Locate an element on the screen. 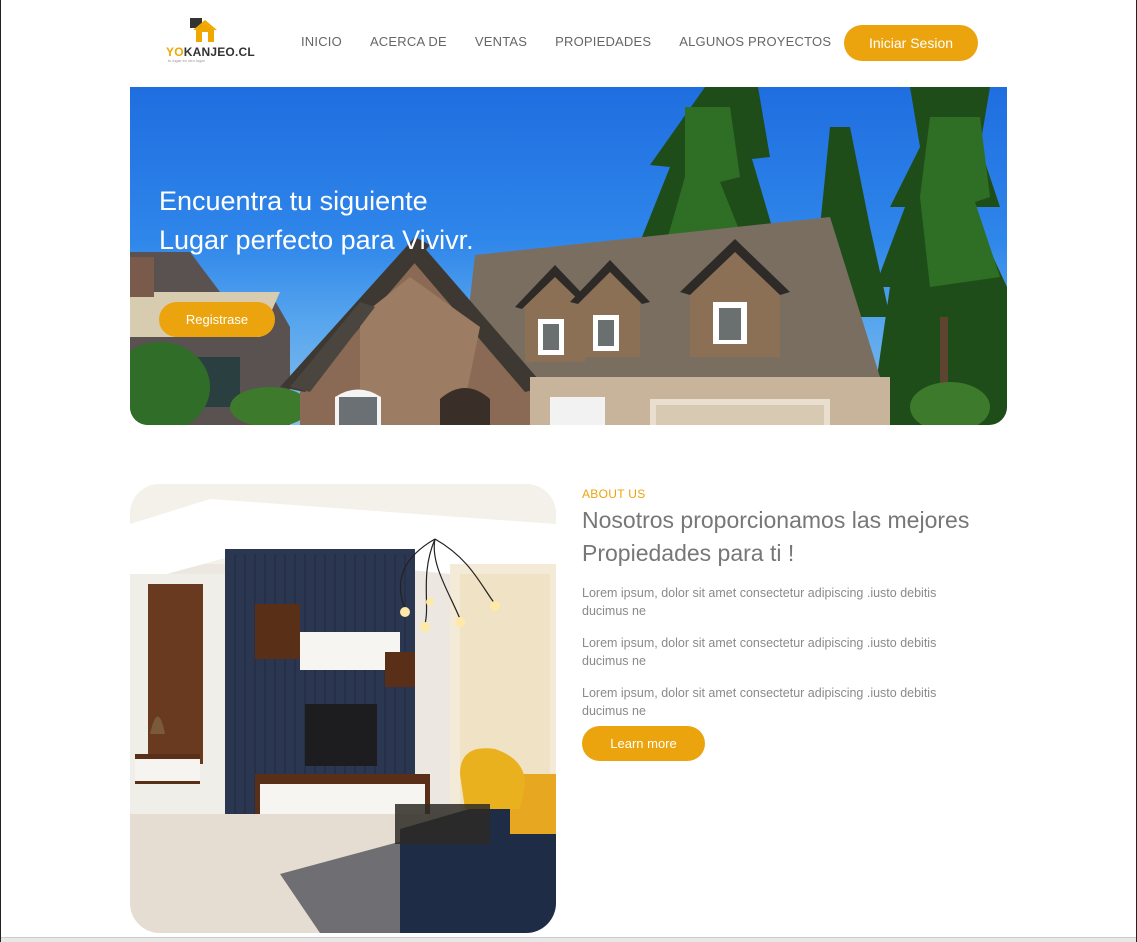 The height and width of the screenshot is (942, 1137). nav-item-acerca-de: ACERCA DE is located at coordinates (408, 41).